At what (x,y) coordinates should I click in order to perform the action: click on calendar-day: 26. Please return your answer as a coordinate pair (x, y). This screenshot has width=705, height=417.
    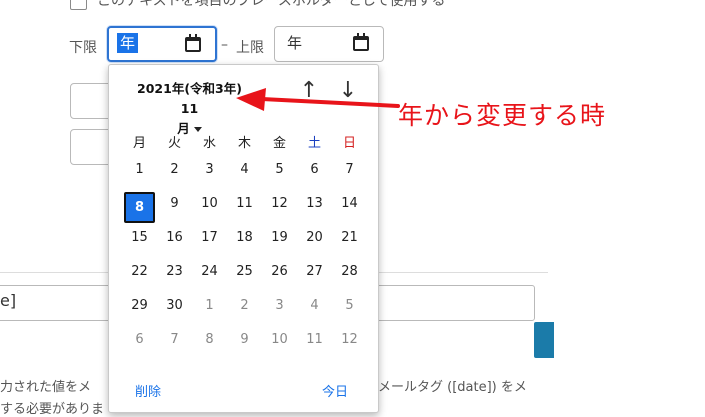
    Looking at the image, I should click on (279, 272).